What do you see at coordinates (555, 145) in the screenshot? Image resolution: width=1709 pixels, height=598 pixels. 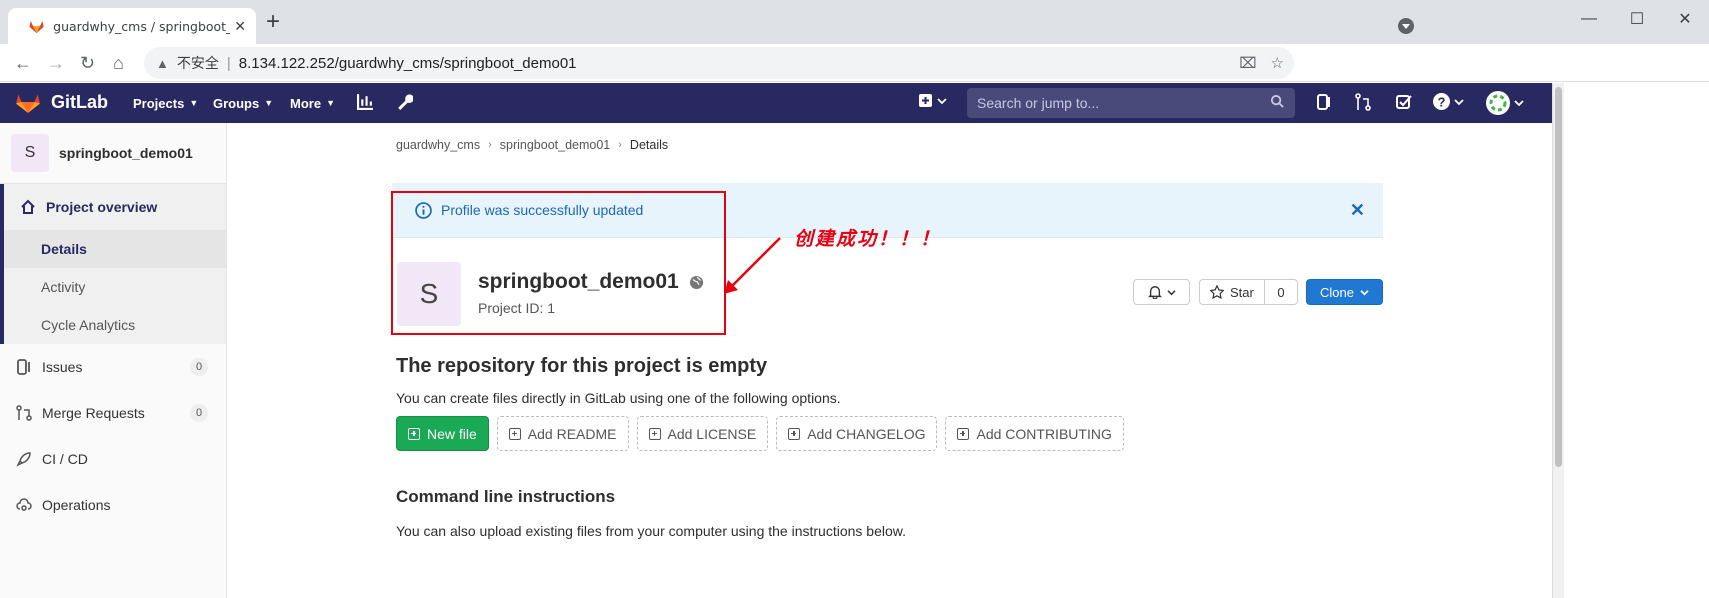 I see `breadcrumb-project: springboot_demo01` at bounding box center [555, 145].